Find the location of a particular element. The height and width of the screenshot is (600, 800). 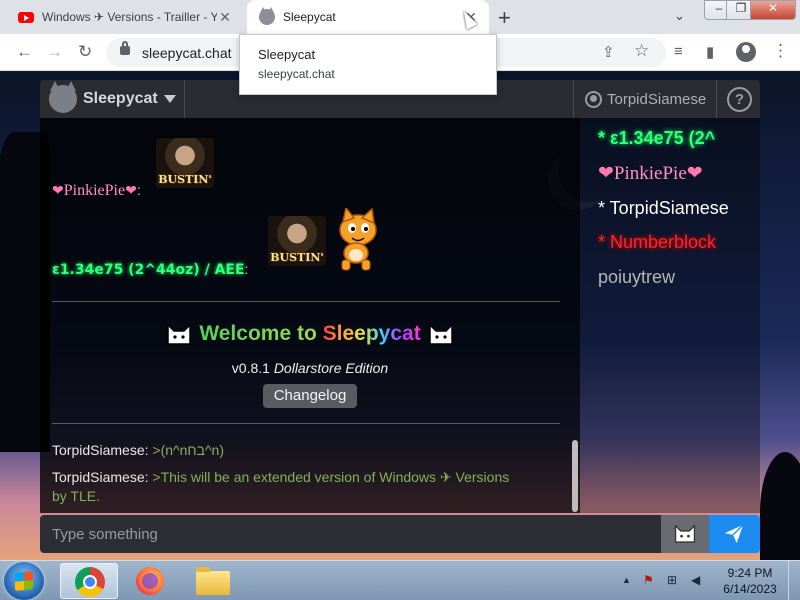

clock-time: 9:24 PM is located at coordinates (750, 573).